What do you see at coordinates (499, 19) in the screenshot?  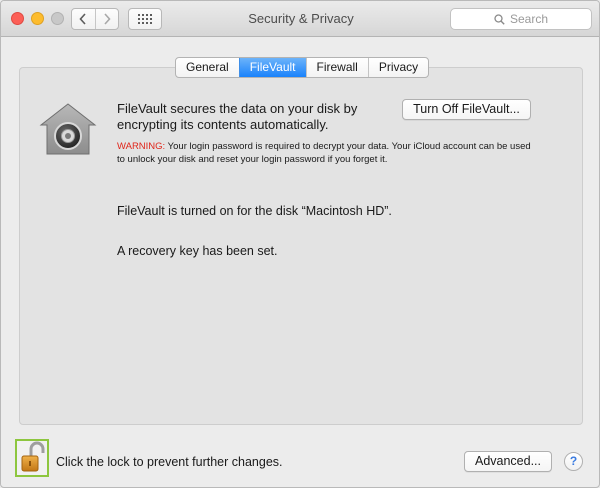 I see `search-icon` at bounding box center [499, 19].